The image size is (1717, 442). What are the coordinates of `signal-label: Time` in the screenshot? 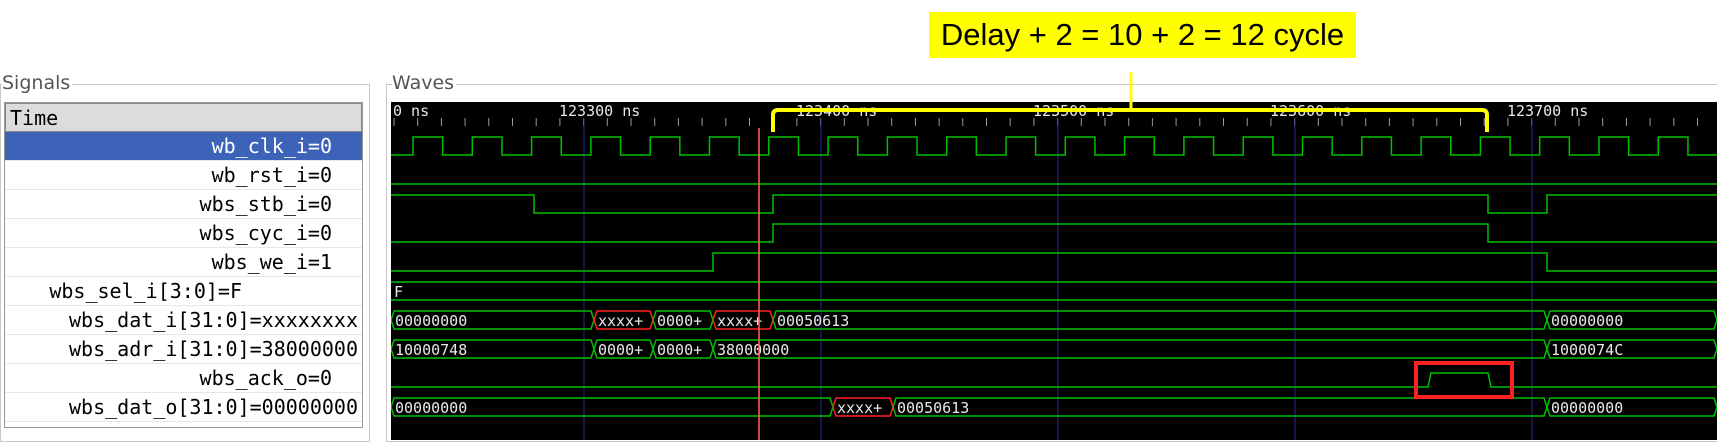 It's located at (34, 118).